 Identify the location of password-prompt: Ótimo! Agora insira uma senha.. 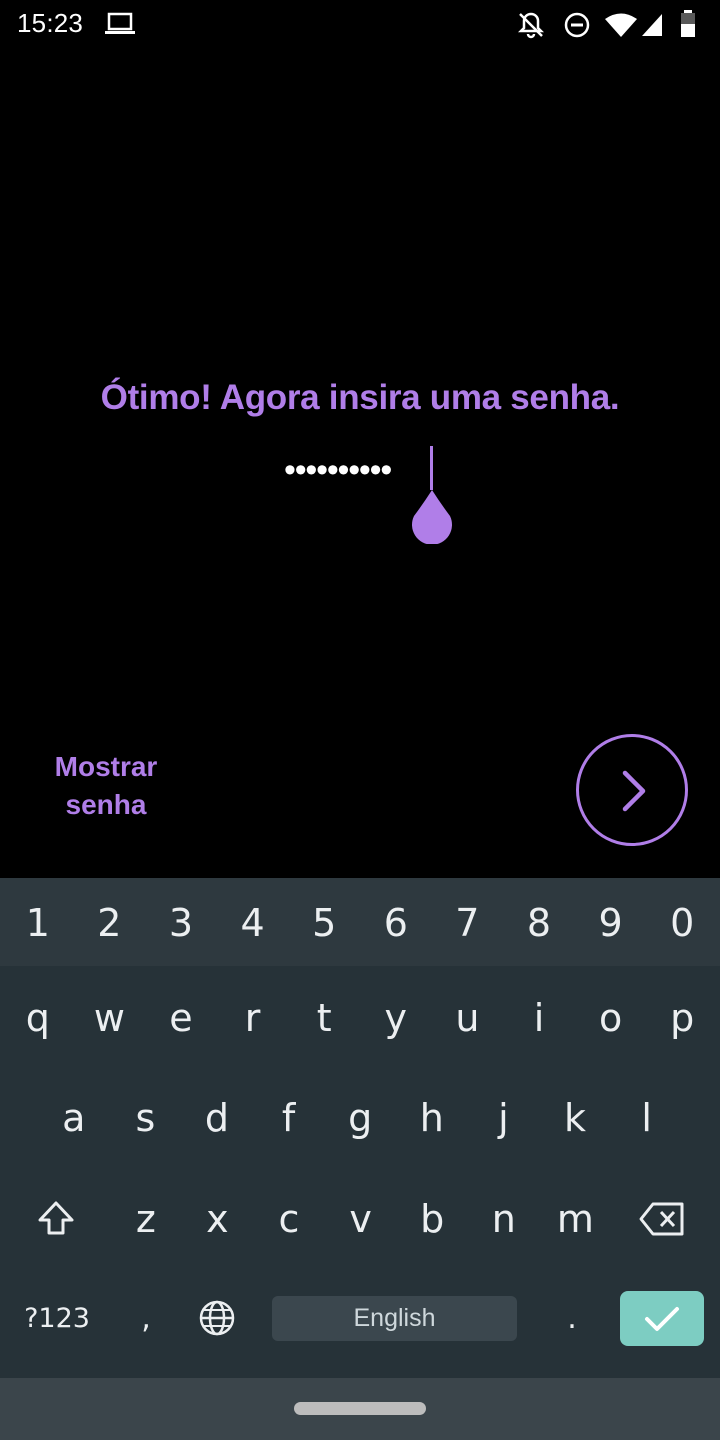
(360, 397).